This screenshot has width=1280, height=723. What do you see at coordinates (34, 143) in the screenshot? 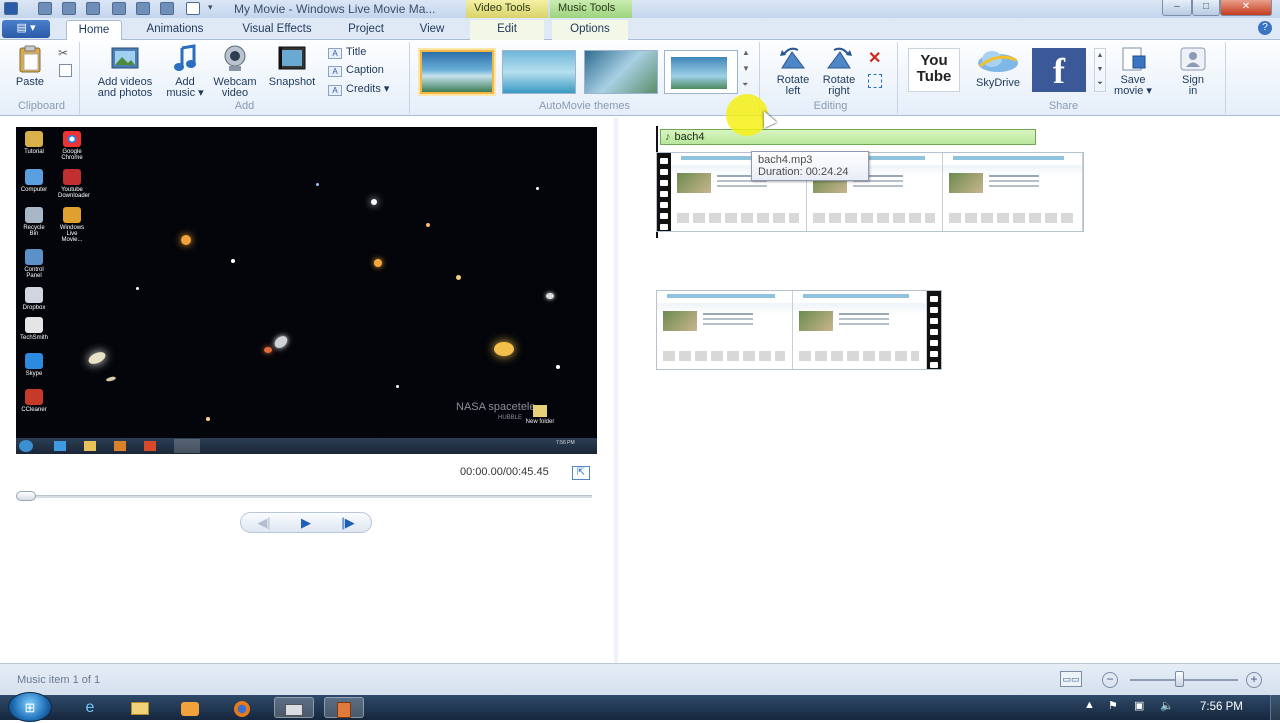
I see `desktop-icon: Tutorial` at bounding box center [34, 143].